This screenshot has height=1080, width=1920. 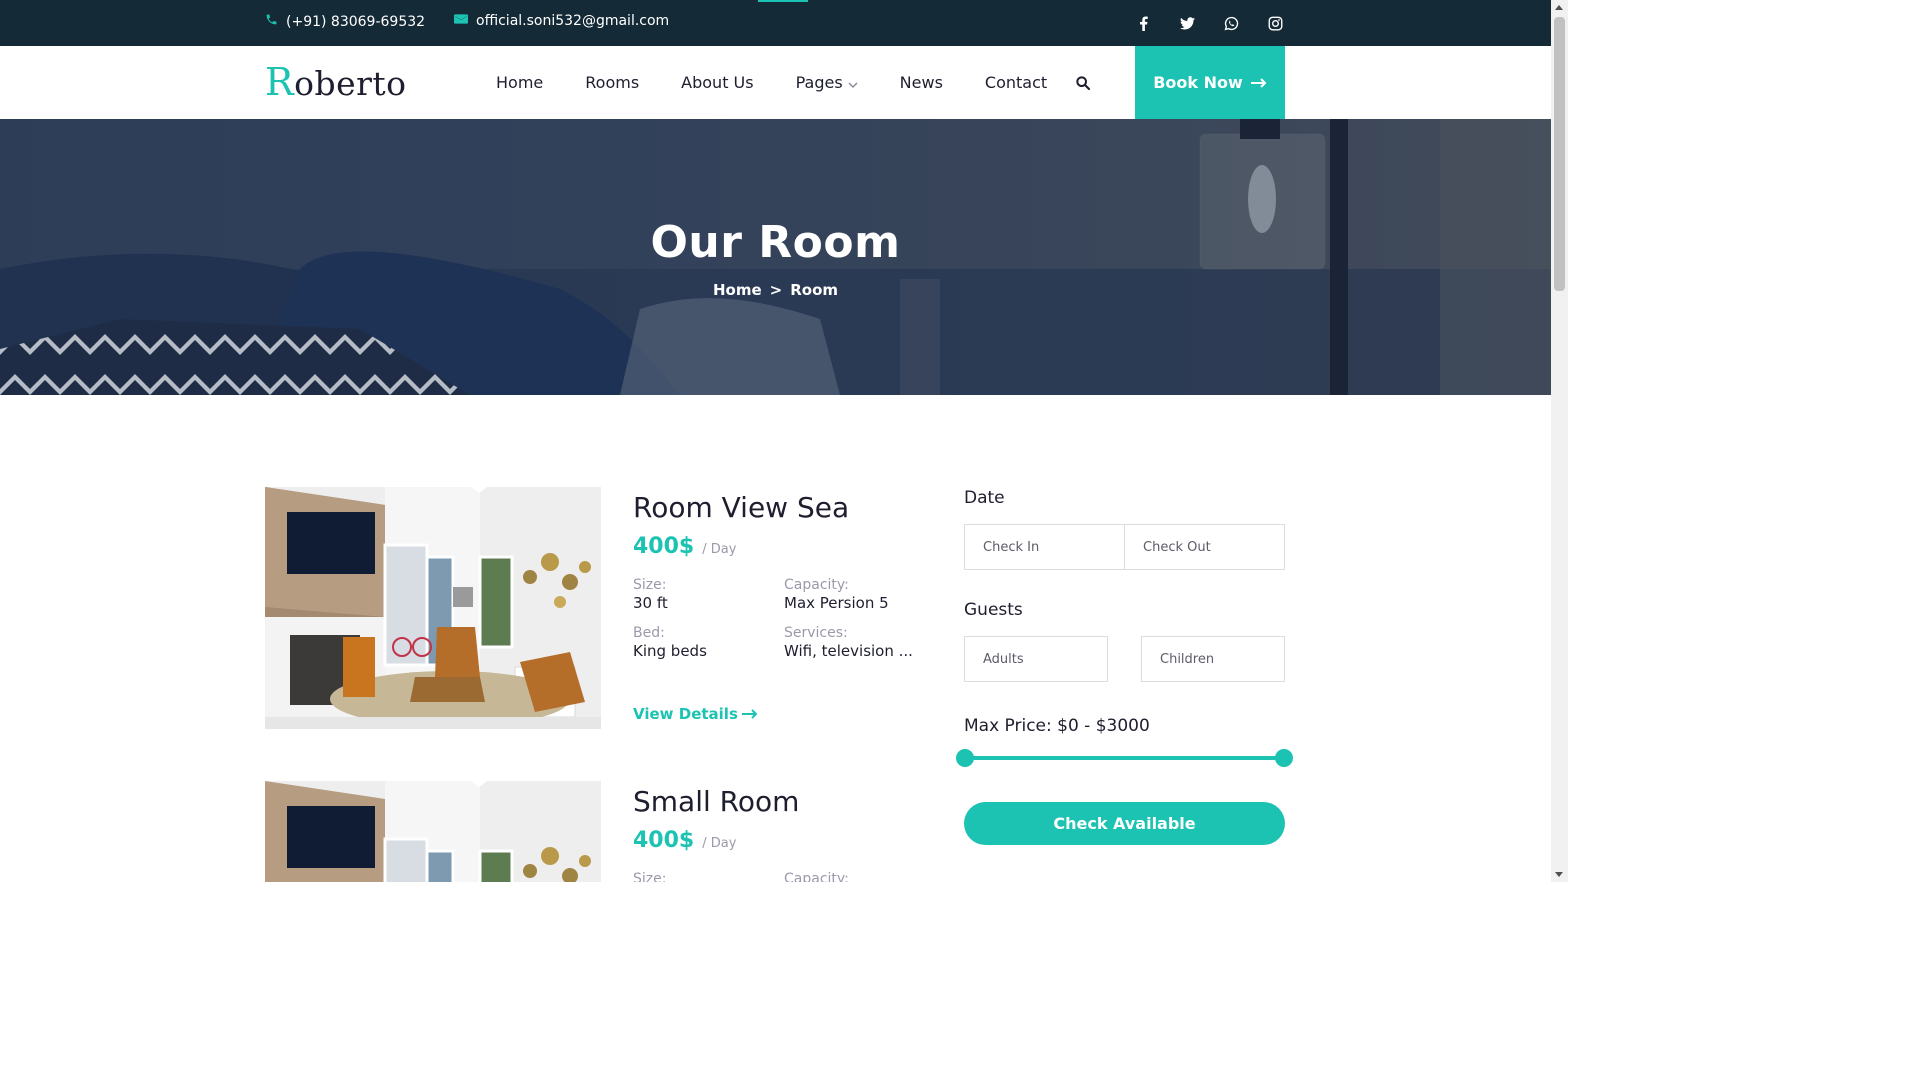 I want to click on price-min-handle, so click(x=965, y=758).